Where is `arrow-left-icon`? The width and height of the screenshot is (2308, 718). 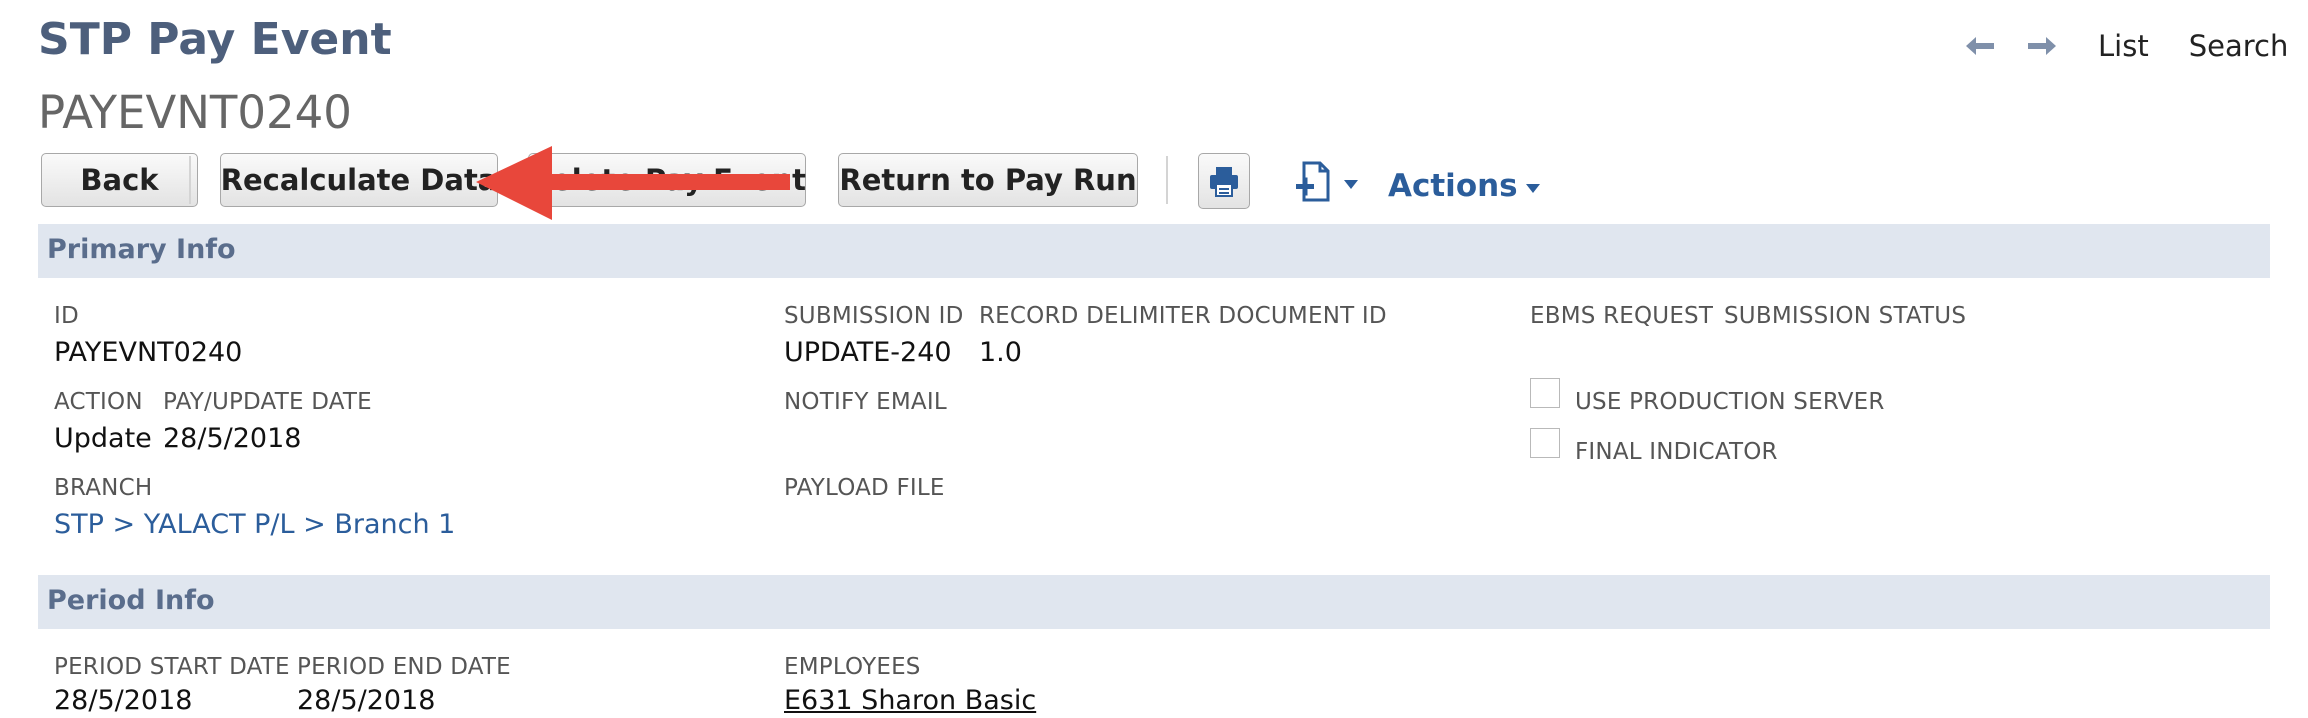
arrow-left-icon is located at coordinates (1980, 46).